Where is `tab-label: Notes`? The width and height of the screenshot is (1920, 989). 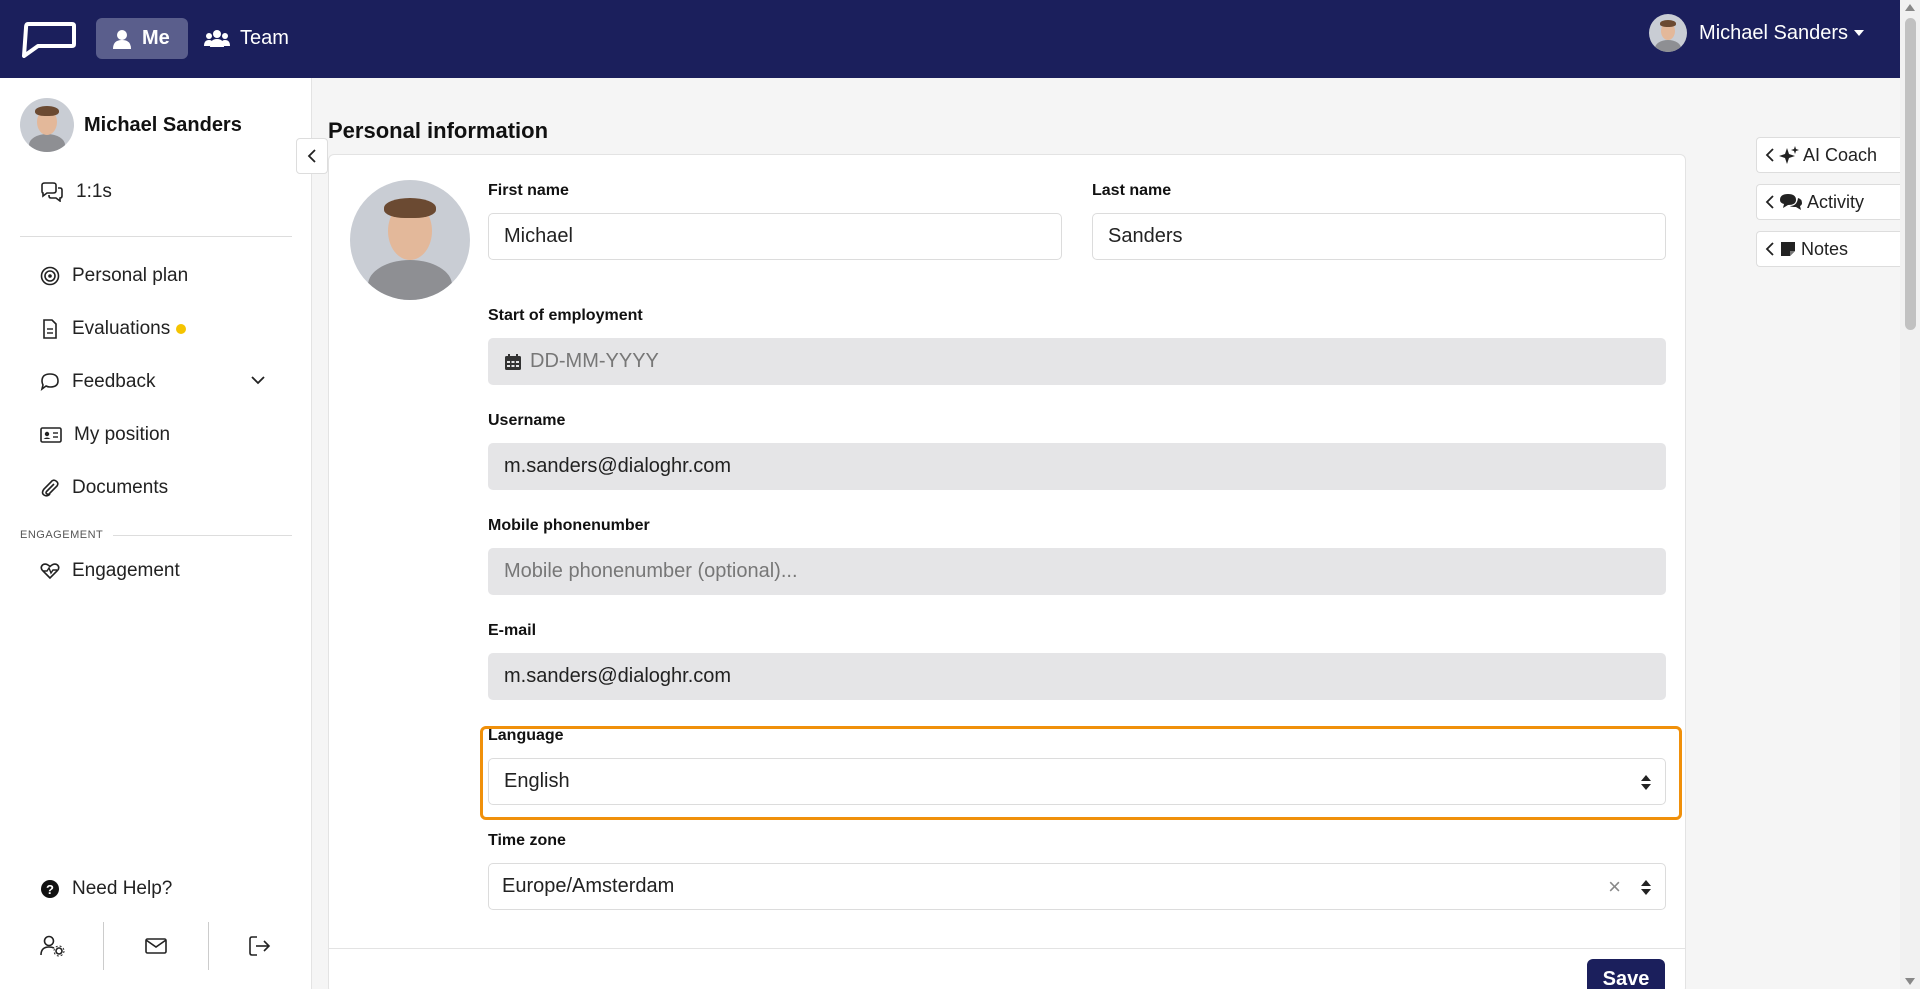
tab-label: Notes is located at coordinates (1825, 248).